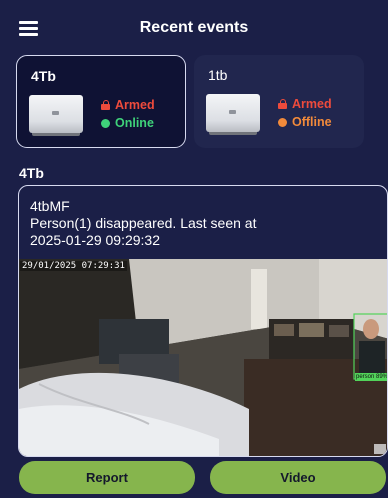 This screenshot has height=498, width=388. I want to click on event-source: 4tbMF, so click(50, 206).